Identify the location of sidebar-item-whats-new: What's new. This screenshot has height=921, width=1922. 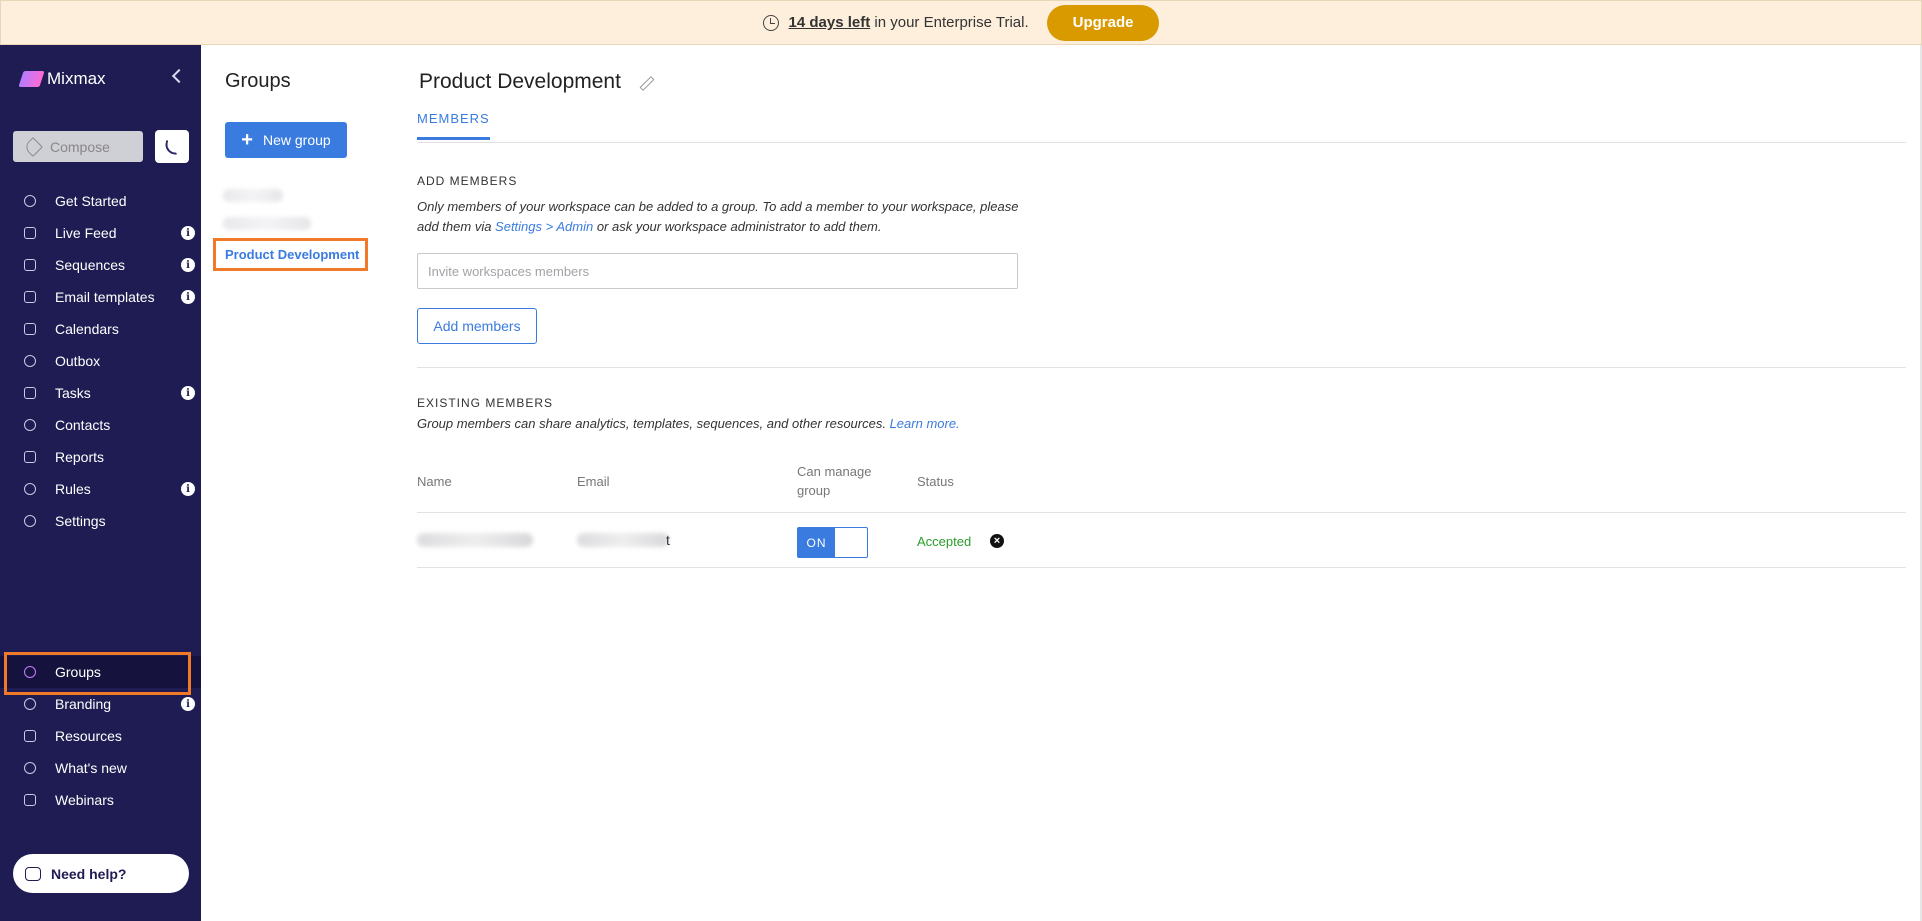
(100, 768).